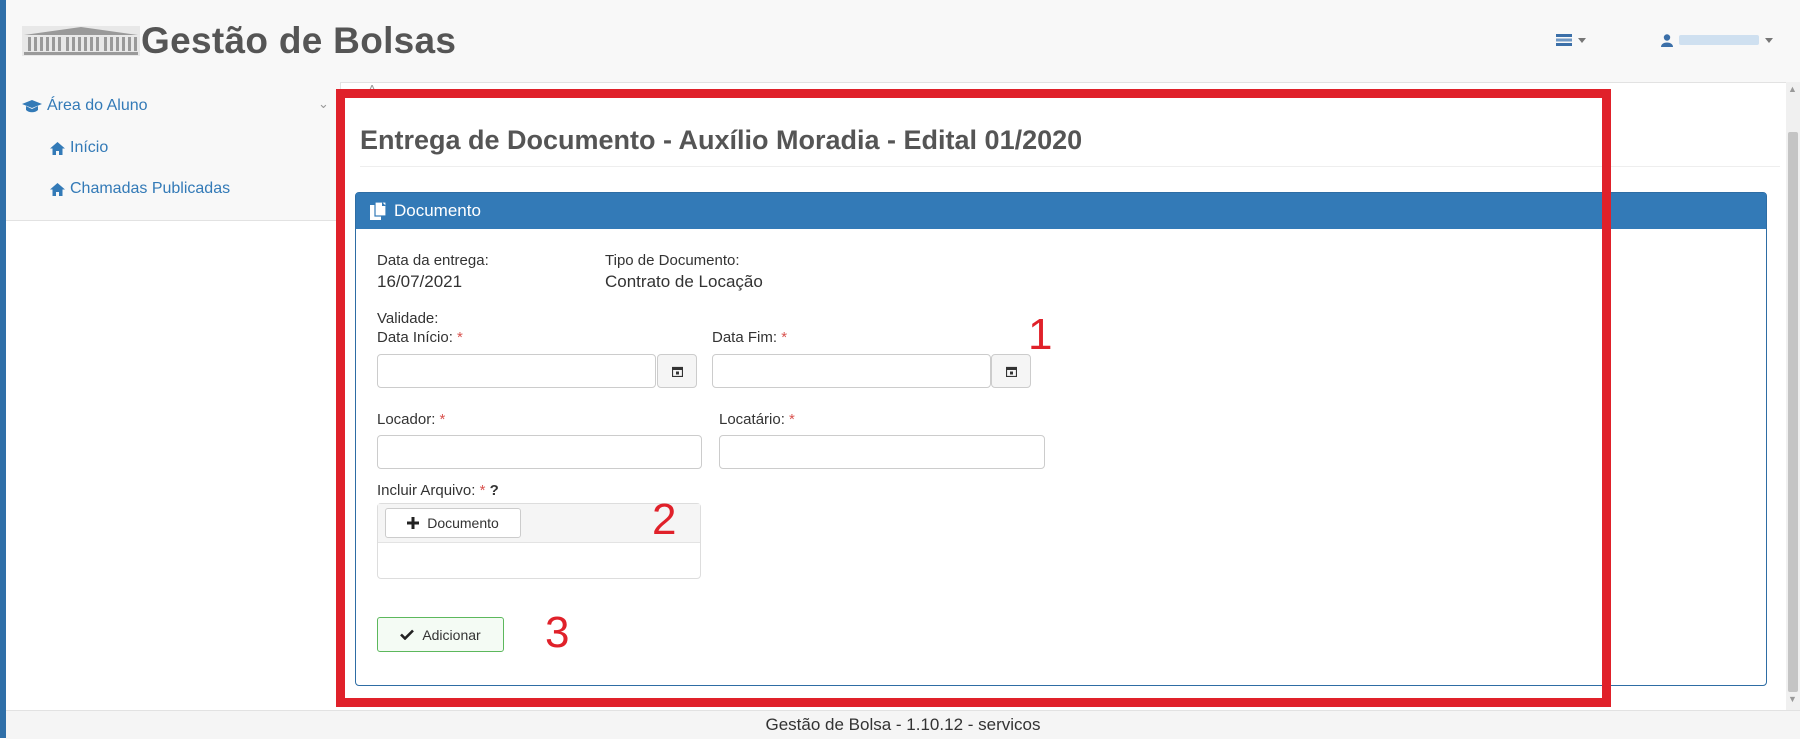 The width and height of the screenshot is (1800, 739). What do you see at coordinates (1792, 89) in the screenshot?
I see `scroll-up-arrow-icon: ▲` at bounding box center [1792, 89].